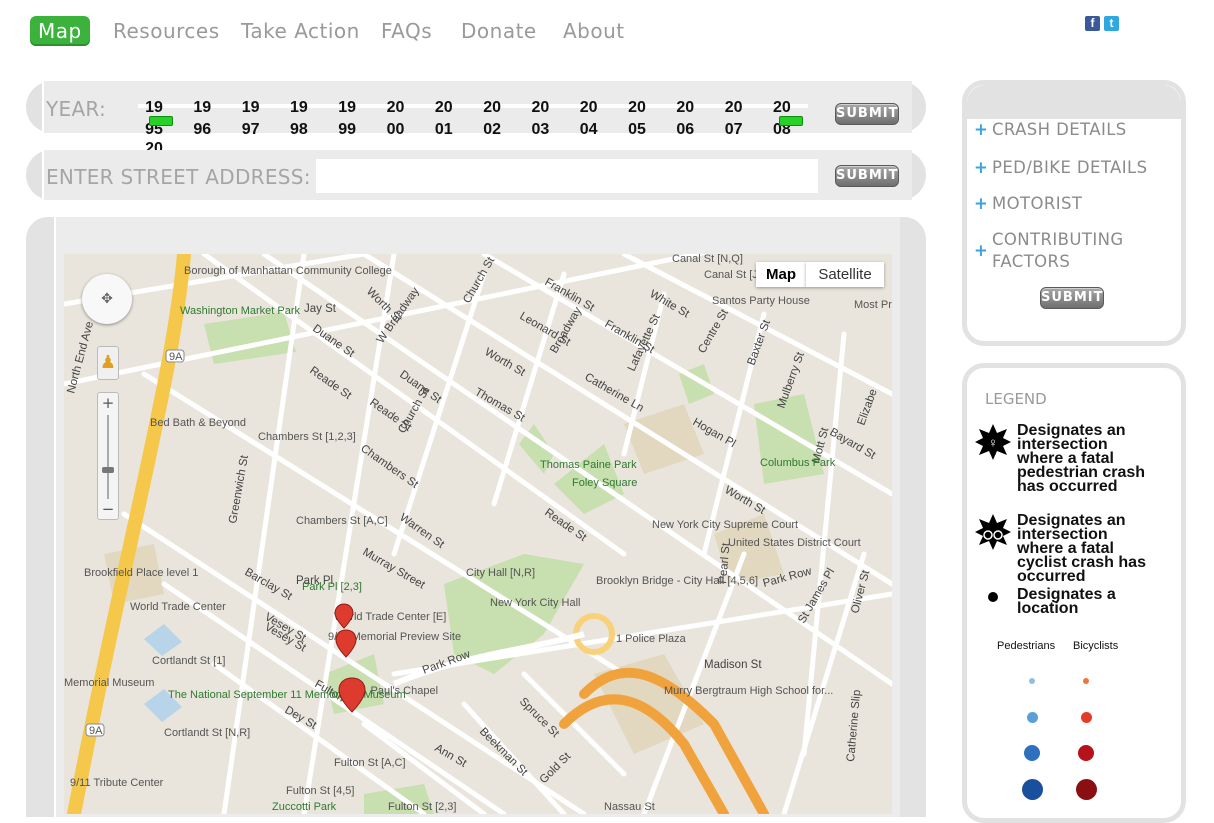  What do you see at coordinates (422, 807) in the screenshot?
I see `place-label: Fulton St [2,3]` at bounding box center [422, 807].